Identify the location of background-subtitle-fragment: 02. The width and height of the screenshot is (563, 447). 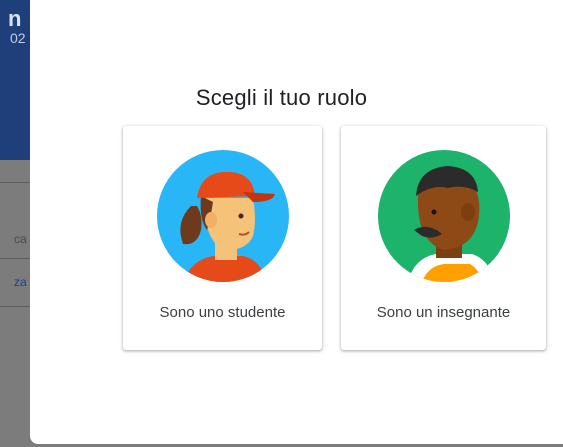
(18, 38).